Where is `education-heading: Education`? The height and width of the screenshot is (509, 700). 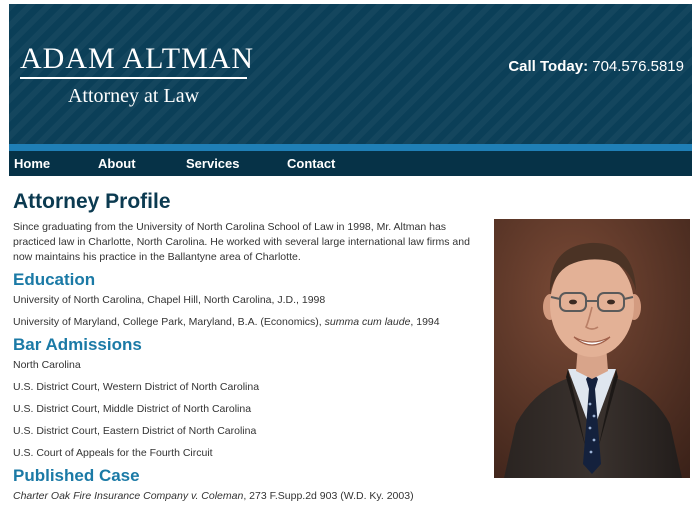
education-heading: Education is located at coordinates (54, 279).